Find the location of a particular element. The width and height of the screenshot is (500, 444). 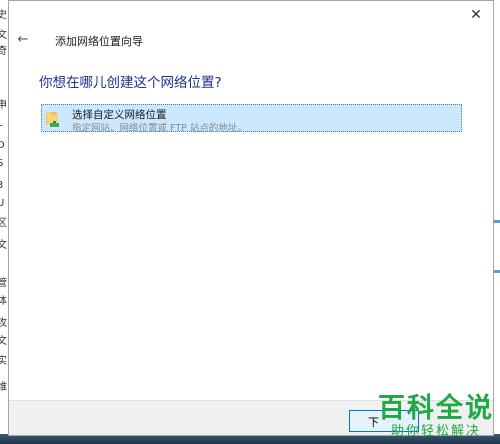

back-arrow-icon: ← is located at coordinates (23, 39).